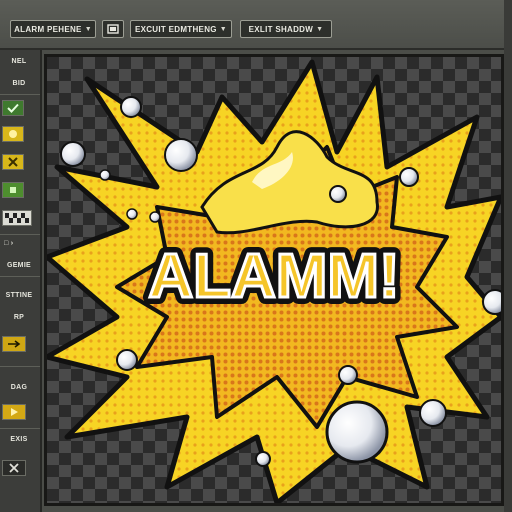 This screenshot has height=512, width=512. Describe the element at coordinates (19, 439) in the screenshot. I see `section-label: EXIS` at that location.